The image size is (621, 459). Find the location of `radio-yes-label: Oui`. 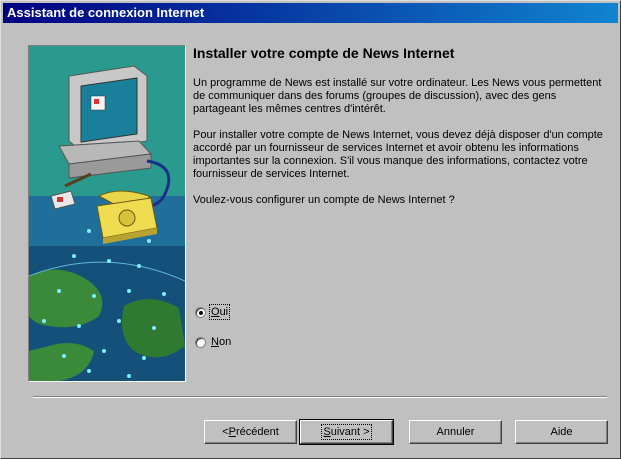

radio-yes-label: Oui is located at coordinates (219, 312).